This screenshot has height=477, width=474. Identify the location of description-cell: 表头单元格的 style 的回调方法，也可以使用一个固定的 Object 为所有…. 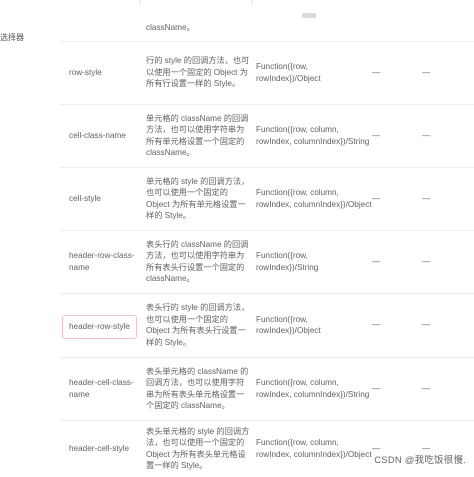
(198, 448).